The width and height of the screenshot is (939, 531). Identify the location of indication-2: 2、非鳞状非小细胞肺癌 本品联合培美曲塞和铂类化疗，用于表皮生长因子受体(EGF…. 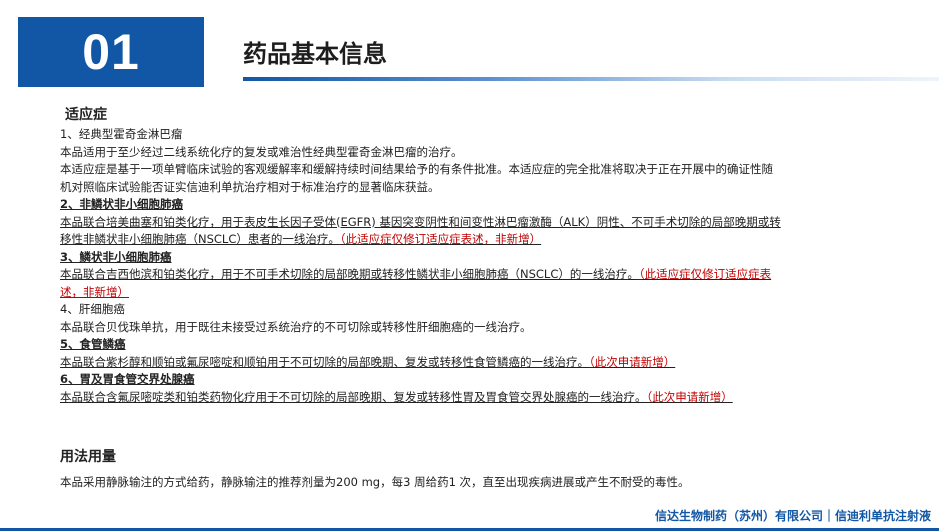
(485, 222).